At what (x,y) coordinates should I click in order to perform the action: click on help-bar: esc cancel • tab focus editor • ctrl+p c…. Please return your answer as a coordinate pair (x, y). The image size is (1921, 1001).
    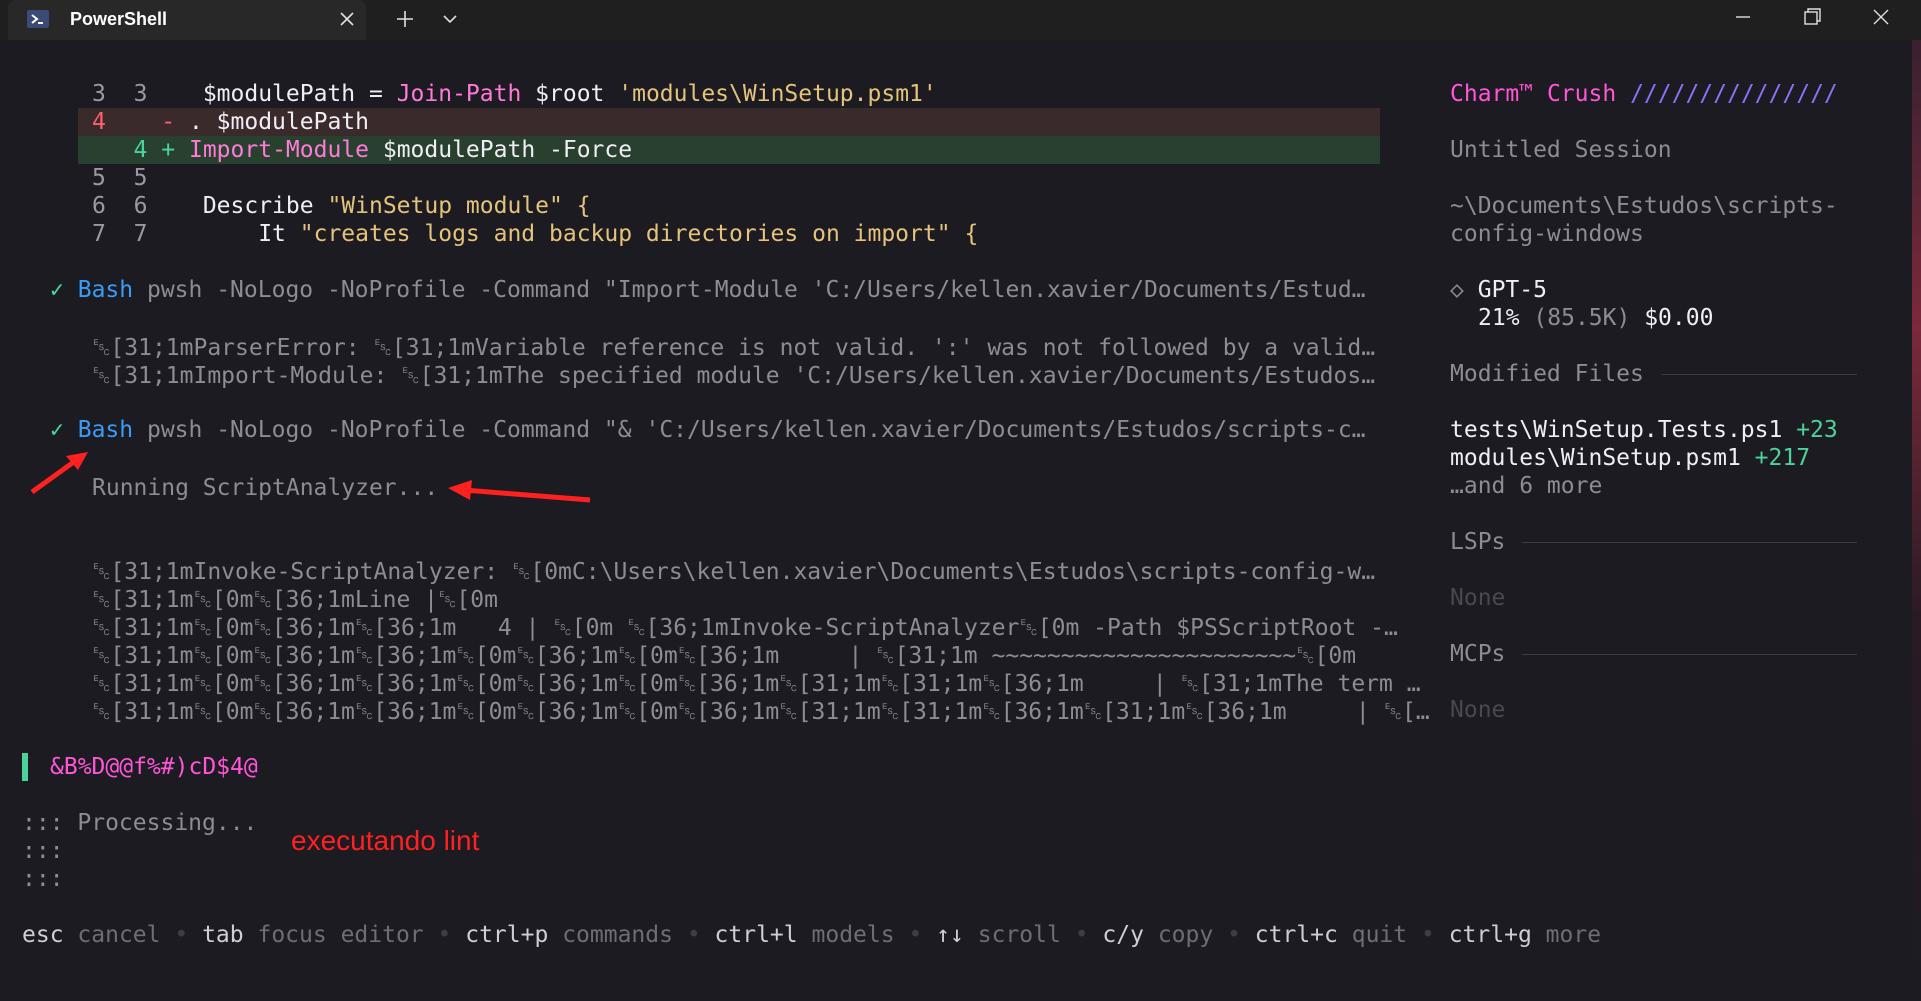
    Looking at the image, I should click on (812, 935).